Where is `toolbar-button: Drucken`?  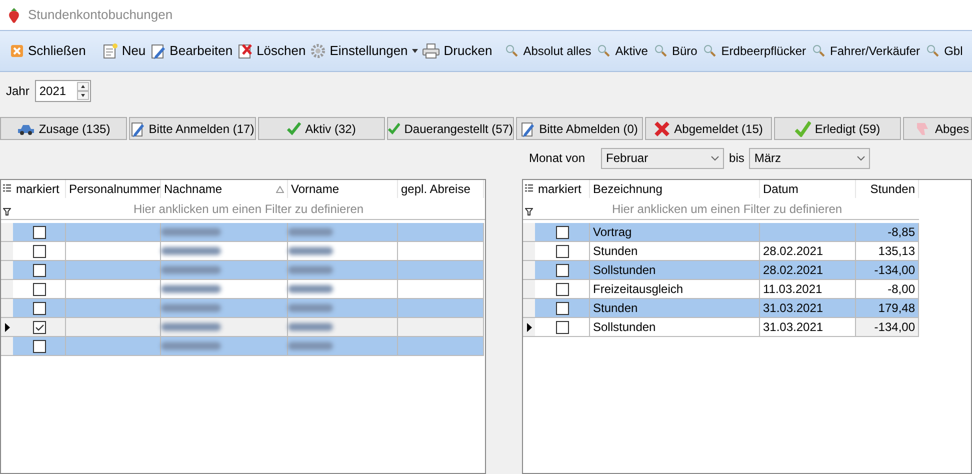 toolbar-button: Drucken is located at coordinates (457, 51).